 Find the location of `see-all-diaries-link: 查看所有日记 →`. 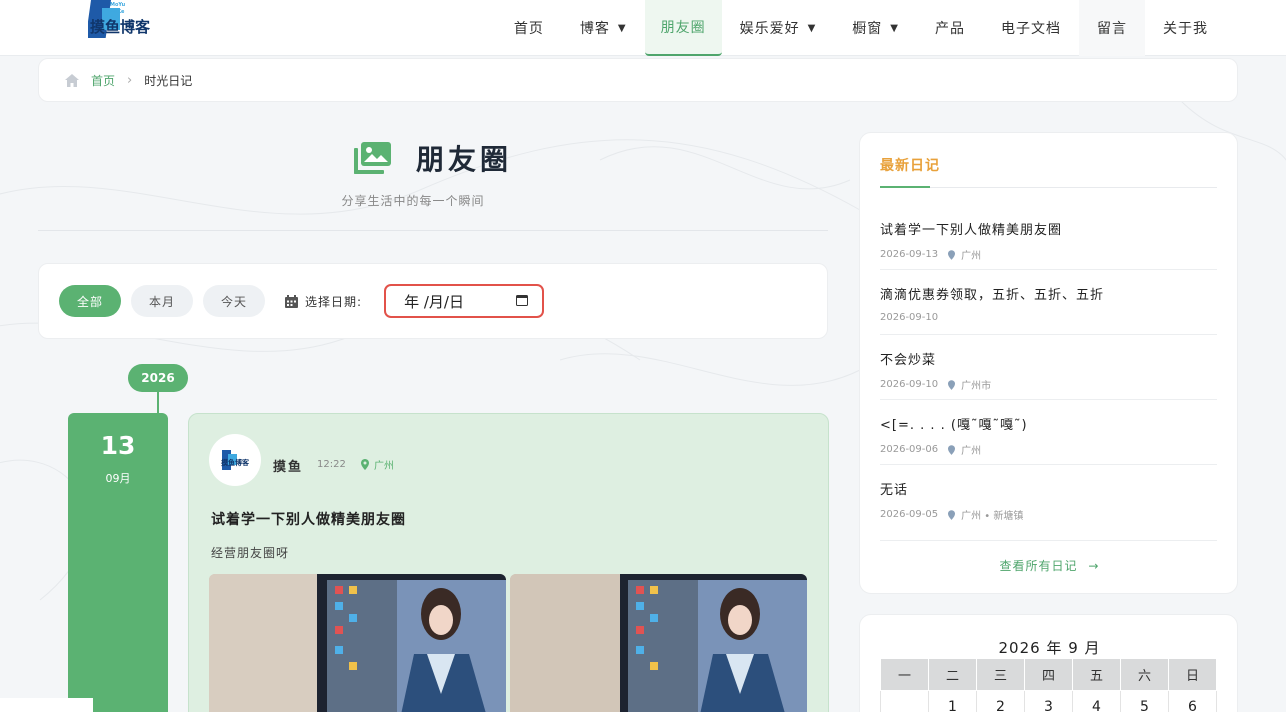

see-all-diaries-link: 查看所有日记 → is located at coordinates (1049, 565).